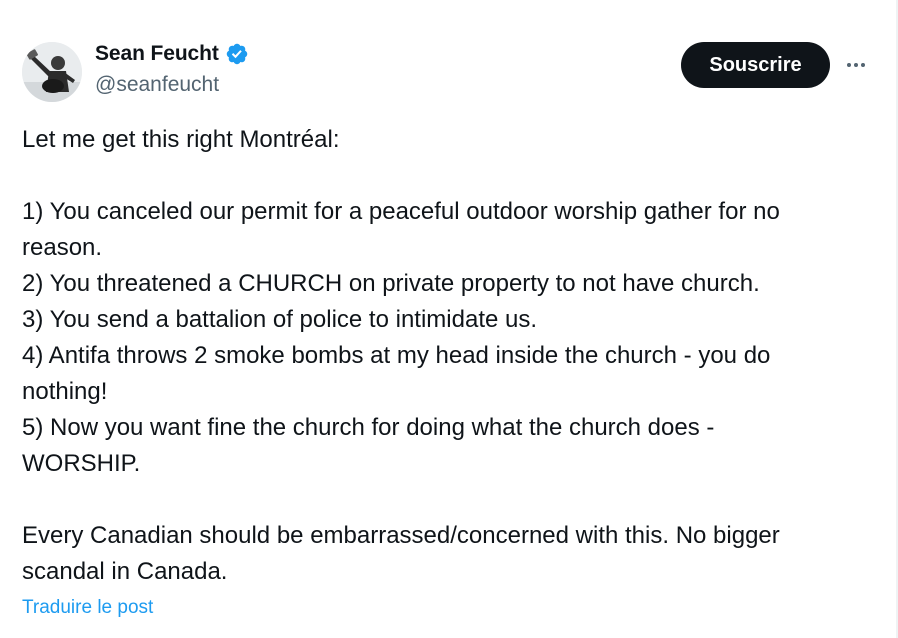  I want to click on more-options-icon, so click(856, 65).